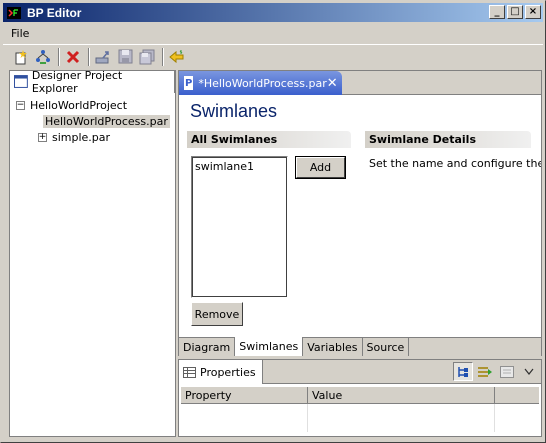  I want to click on tab-diagram: Diagram, so click(207, 347).